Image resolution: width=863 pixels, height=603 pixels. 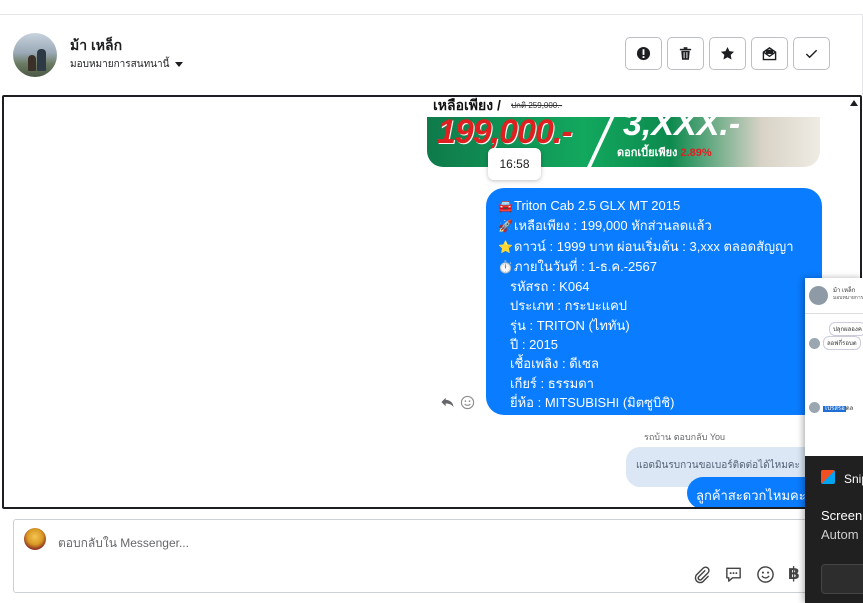 I want to click on conversation-header: ม้า เหล็ก มอบหมายการสนทนานี้, so click(x=431, y=55).